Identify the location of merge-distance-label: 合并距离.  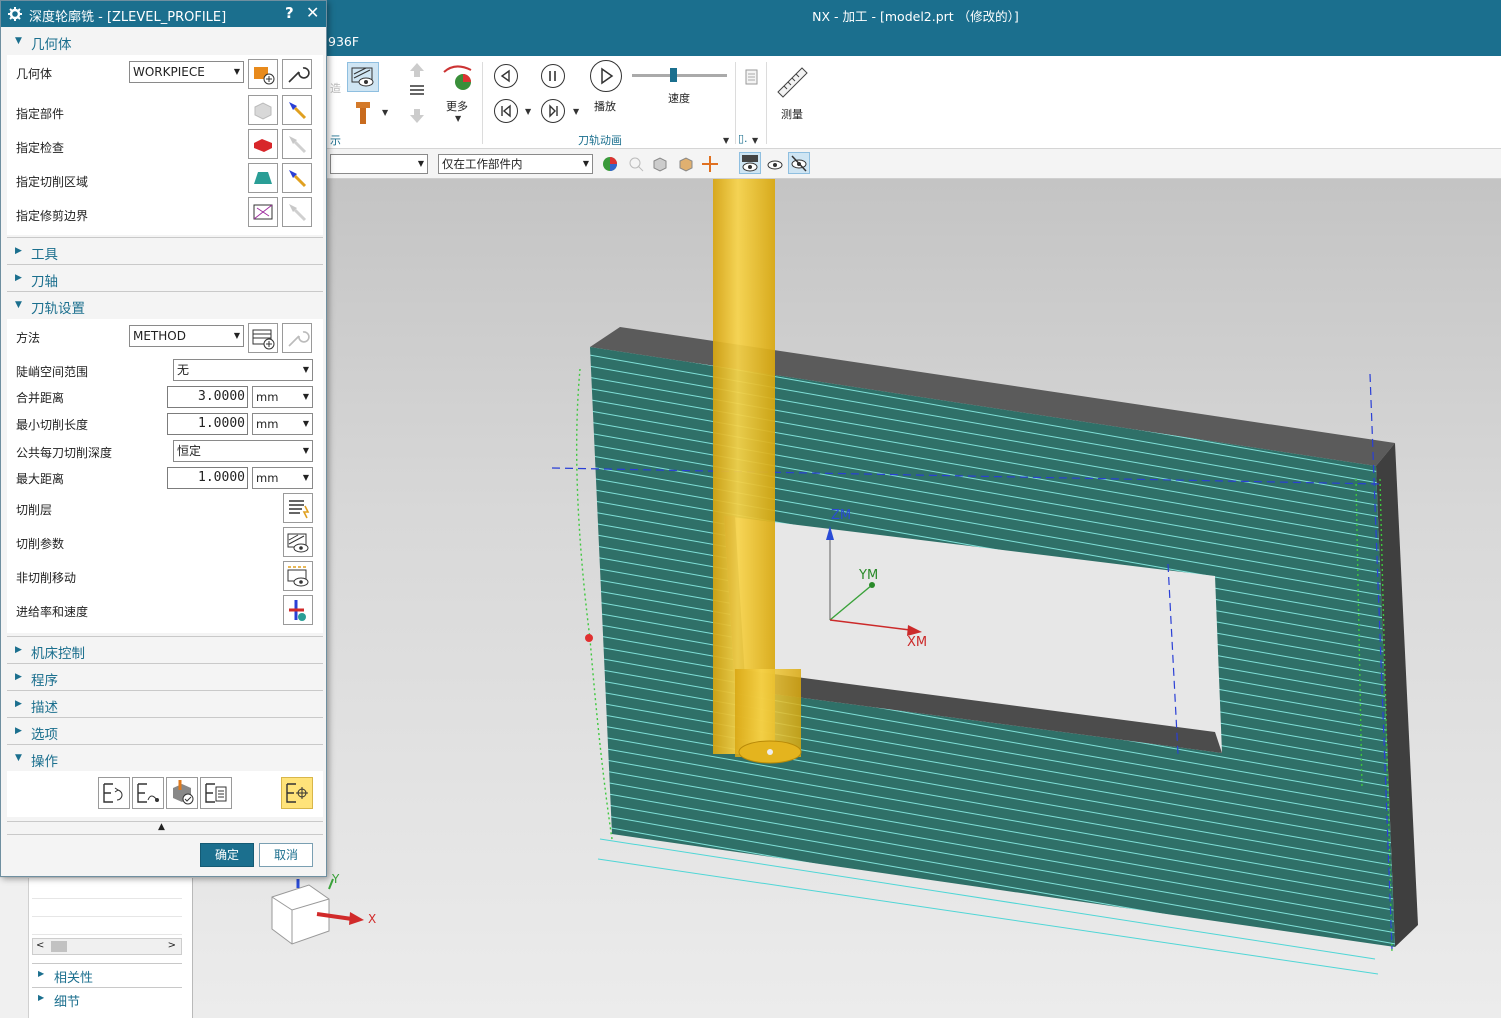
(40, 398).